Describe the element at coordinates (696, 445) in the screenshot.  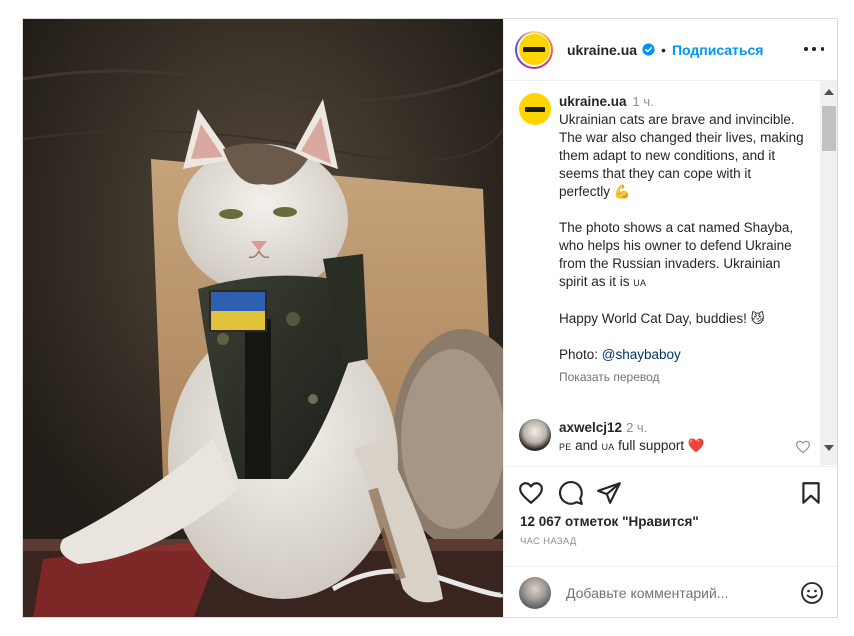
I see `red-heart-emoji-icon: ❤️` at that location.